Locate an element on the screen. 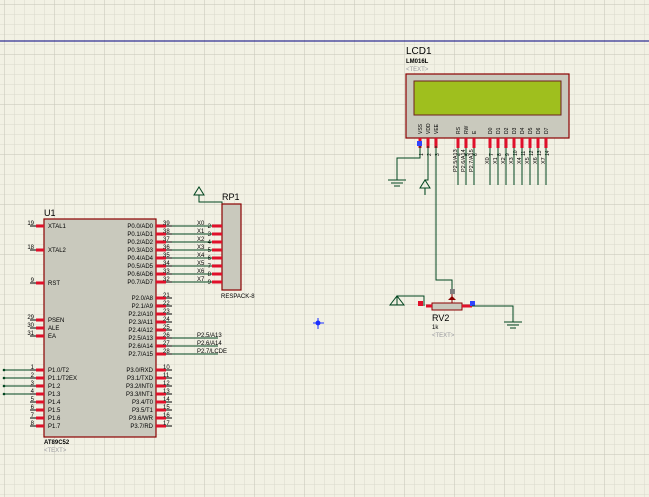 The height and width of the screenshot is (497, 649). u1-part-label: AT89C52 is located at coordinates (57, 443).